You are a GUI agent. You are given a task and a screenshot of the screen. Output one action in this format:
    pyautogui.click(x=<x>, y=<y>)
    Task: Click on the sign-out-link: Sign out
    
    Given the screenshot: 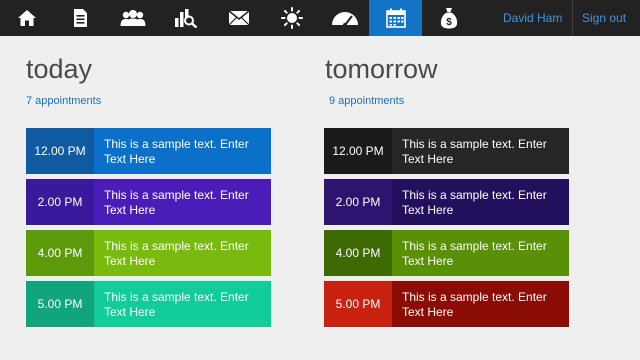 What is the action you would take?
    pyautogui.click(x=604, y=18)
    